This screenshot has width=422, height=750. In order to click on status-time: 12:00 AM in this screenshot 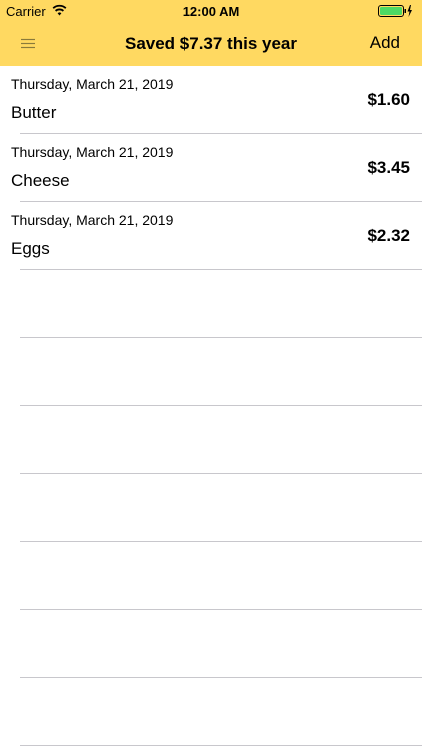, I will do `click(211, 11)`.